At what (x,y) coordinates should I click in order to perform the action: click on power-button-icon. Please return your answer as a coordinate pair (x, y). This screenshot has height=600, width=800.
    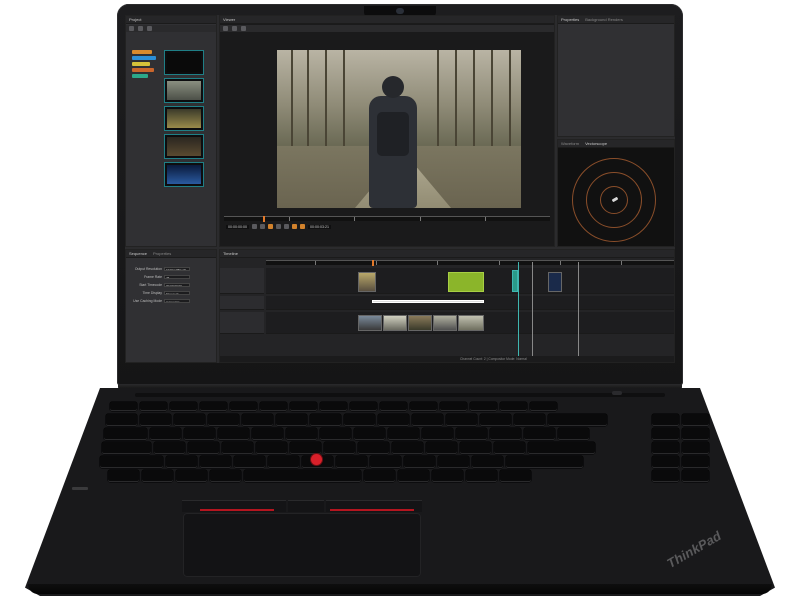
    Looking at the image, I should click on (617, 393).